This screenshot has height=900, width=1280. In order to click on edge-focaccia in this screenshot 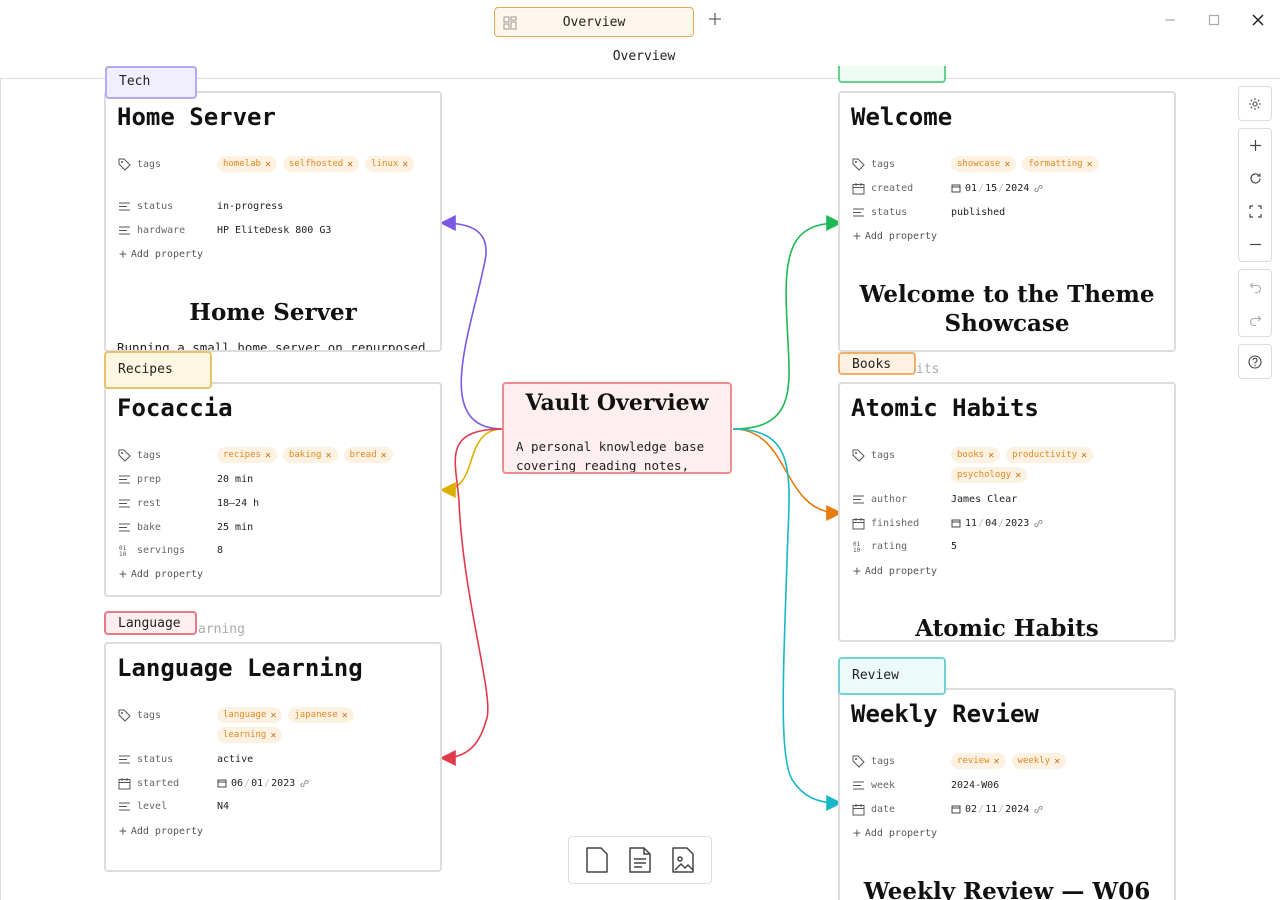, I will do `click(471, 463)`.